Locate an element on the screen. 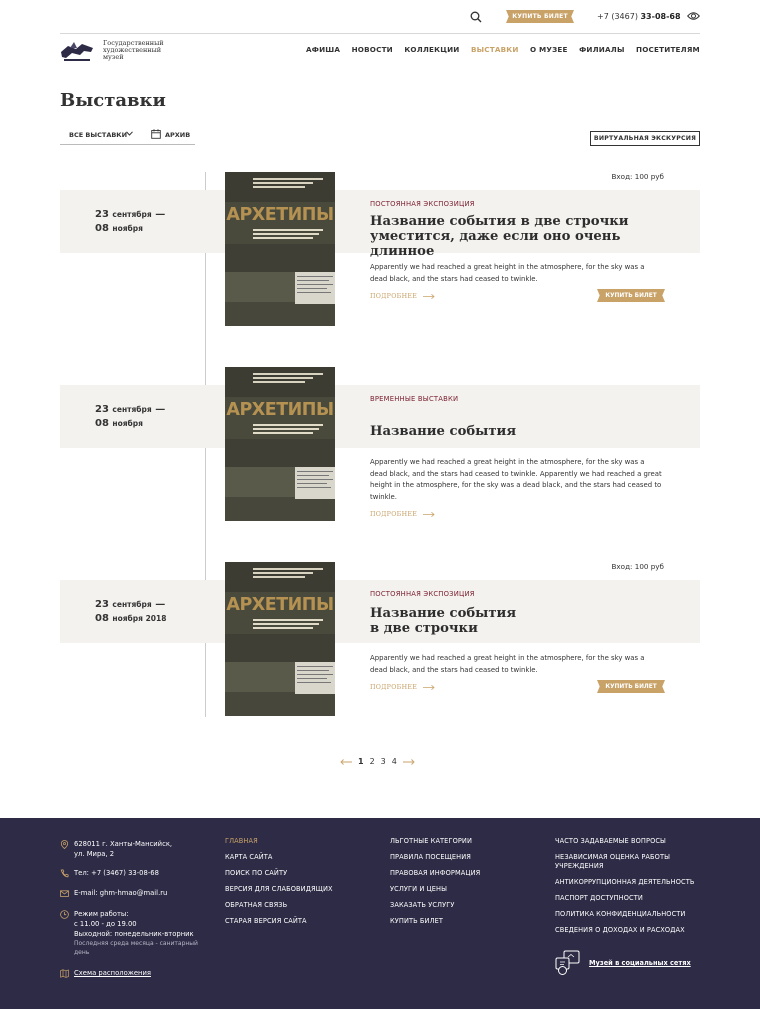  footer-link: ПАСПОРТ ДОСТУПНОСТИ is located at coordinates (624, 898).